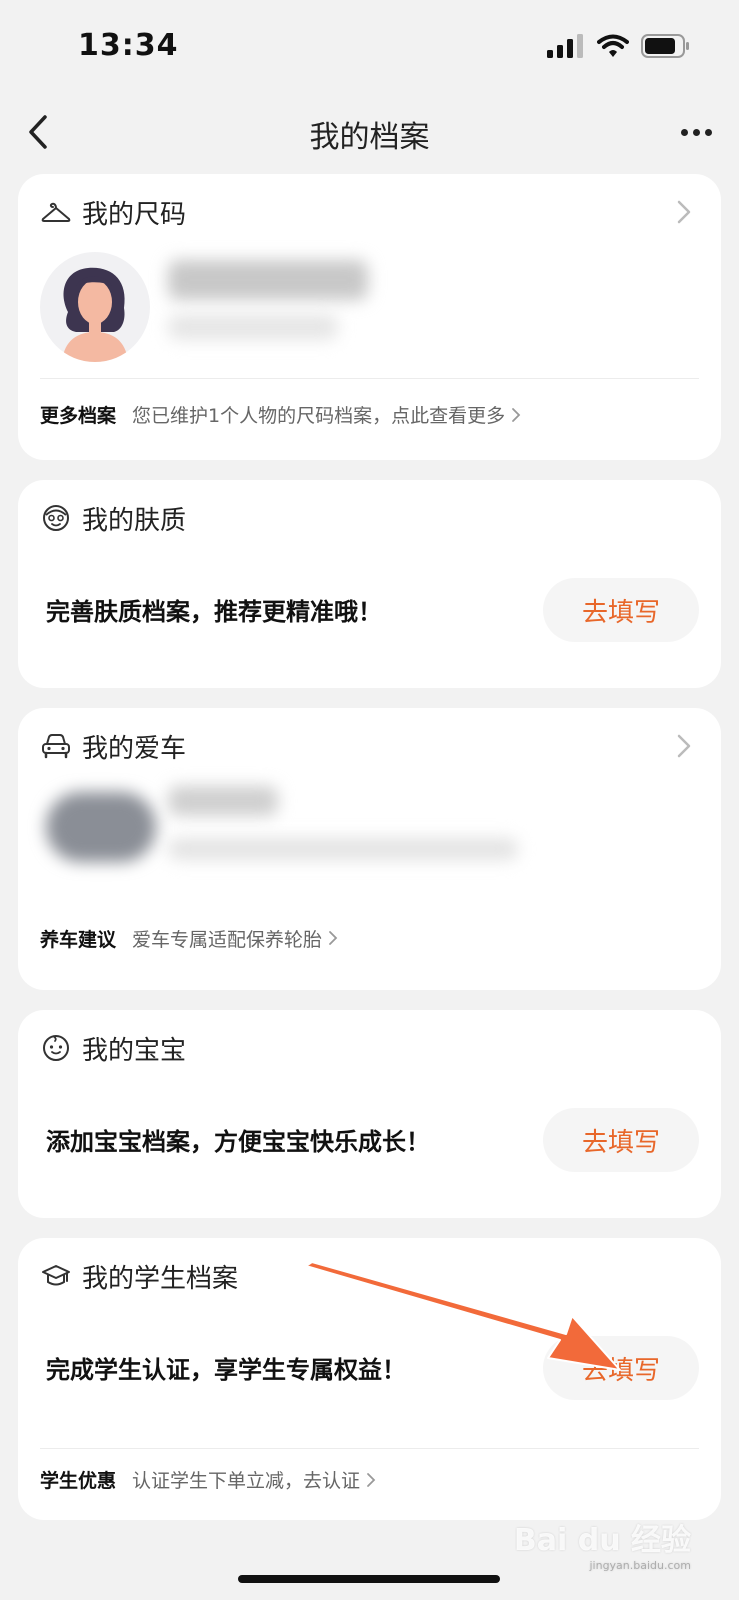  Describe the element at coordinates (565, 46) in the screenshot. I see `signal-icon` at that location.